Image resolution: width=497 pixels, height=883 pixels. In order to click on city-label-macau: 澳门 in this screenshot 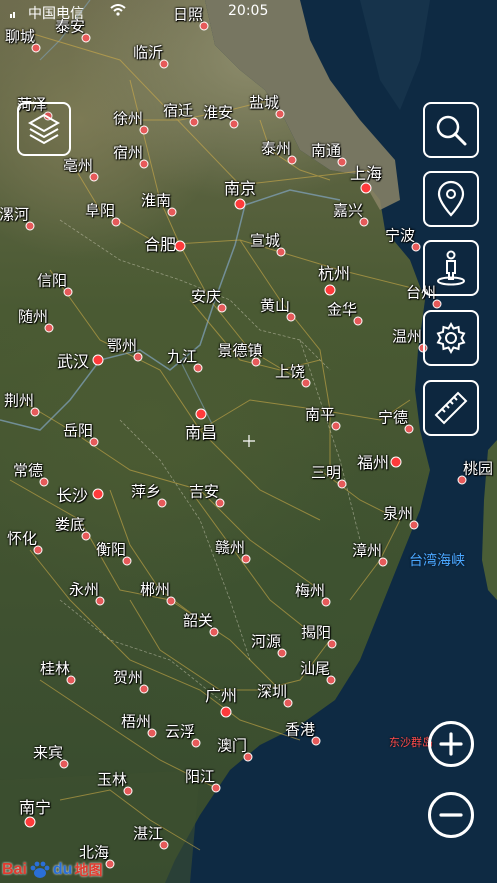, I will do `click(232, 745)`.